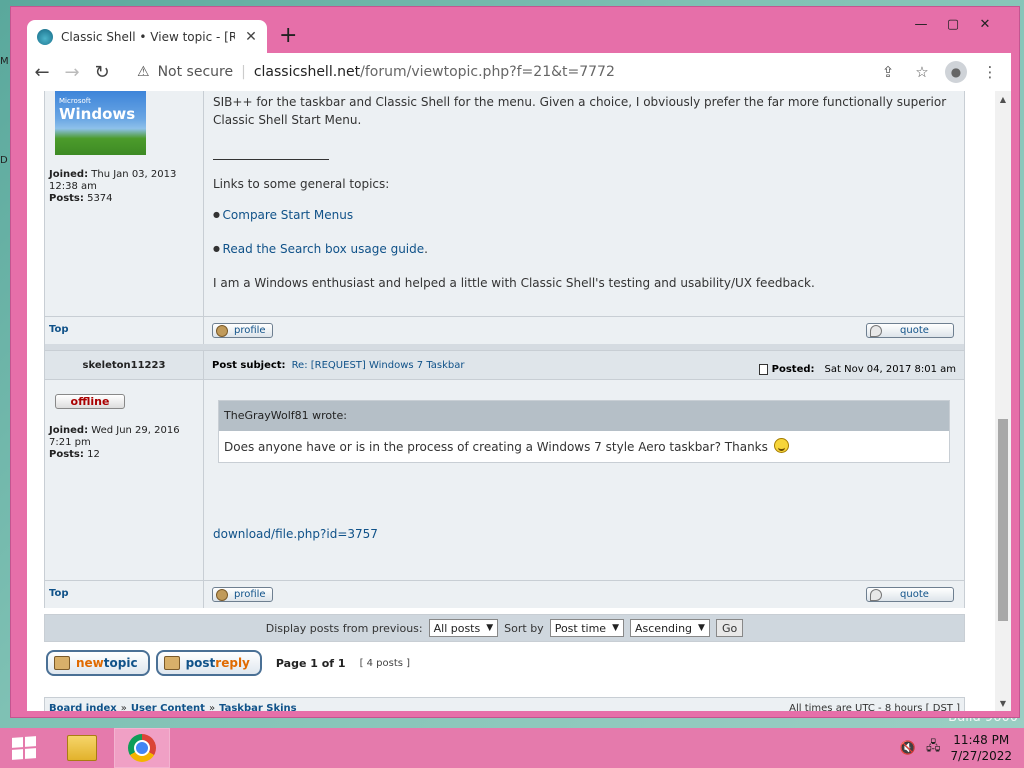 The image size is (1024, 768). What do you see at coordinates (288, 215) in the screenshot?
I see `compare-start-menus-link: Compare Start Menus` at bounding box center [288, 215].